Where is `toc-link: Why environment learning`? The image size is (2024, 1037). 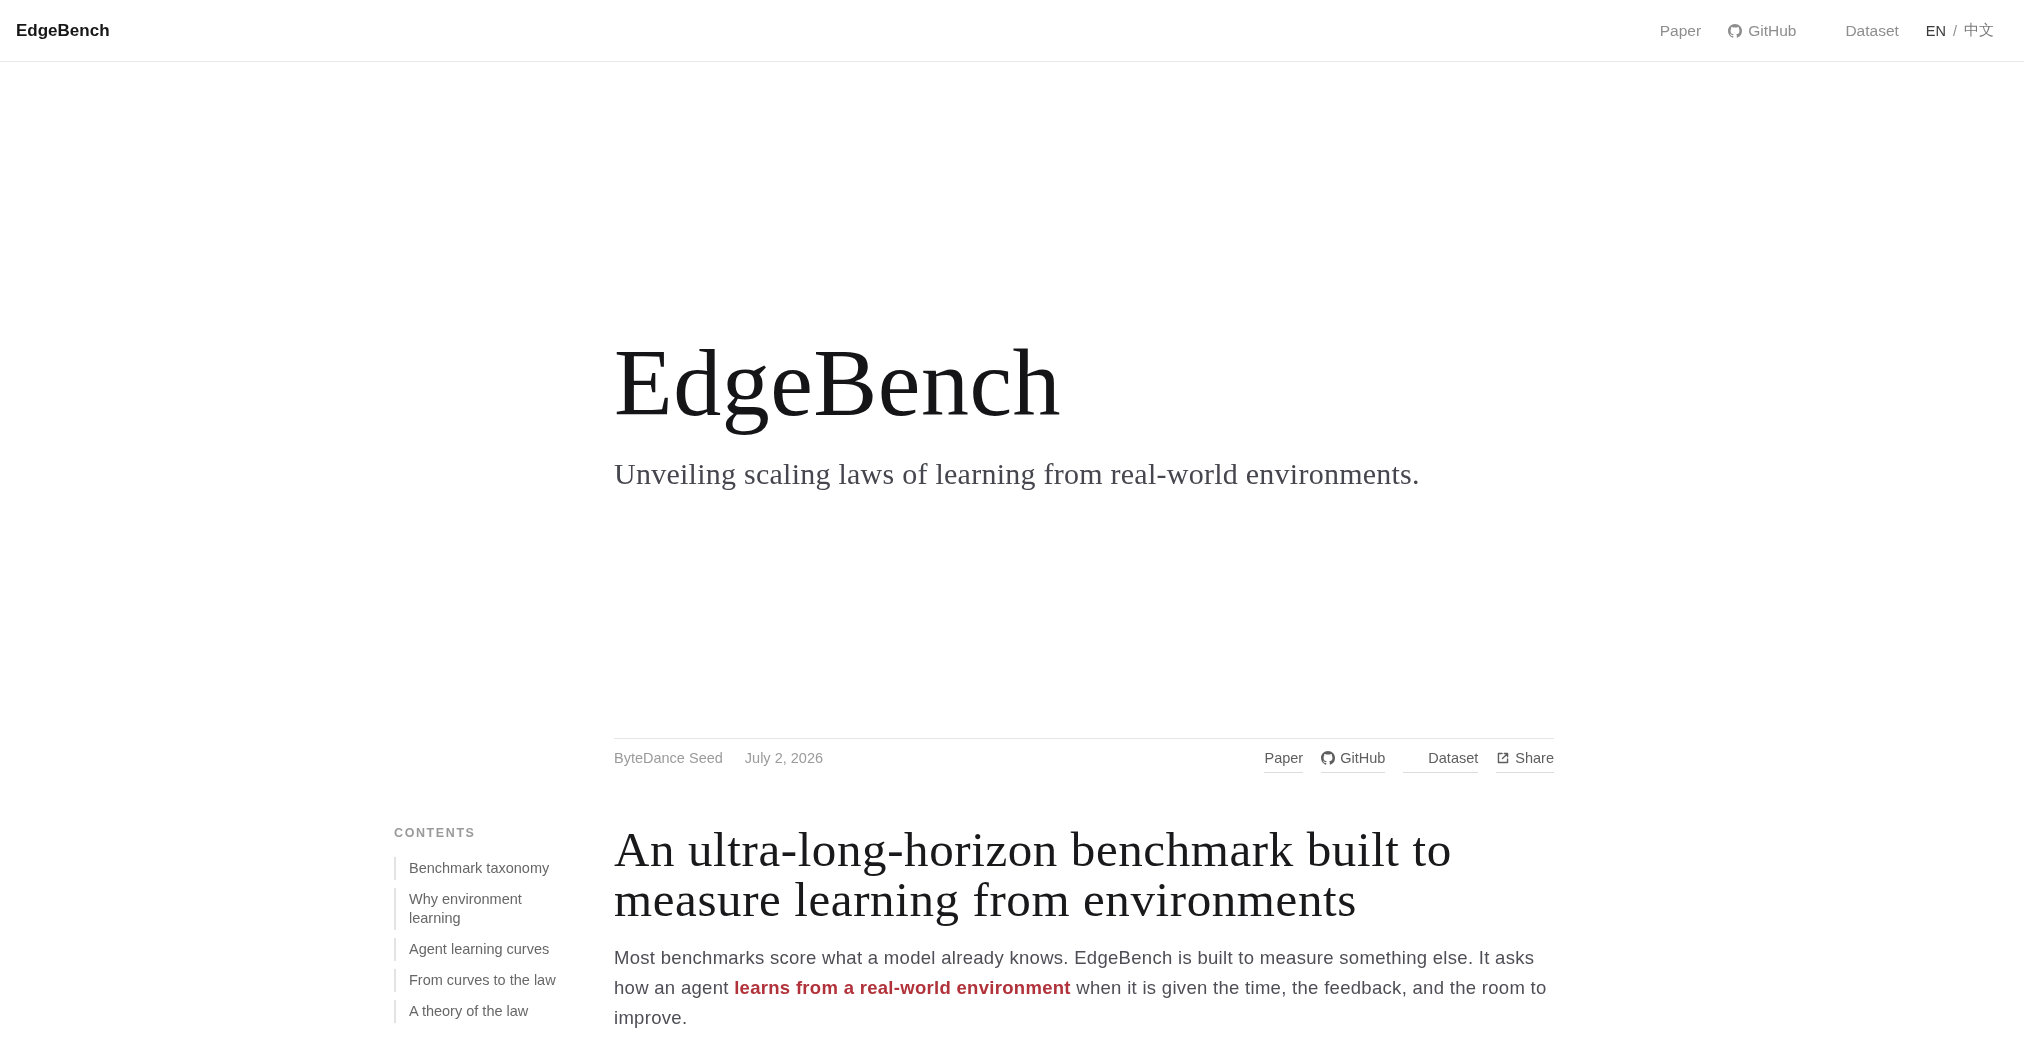 toc-link: Why environment learning is located at coordinates (482, 909).